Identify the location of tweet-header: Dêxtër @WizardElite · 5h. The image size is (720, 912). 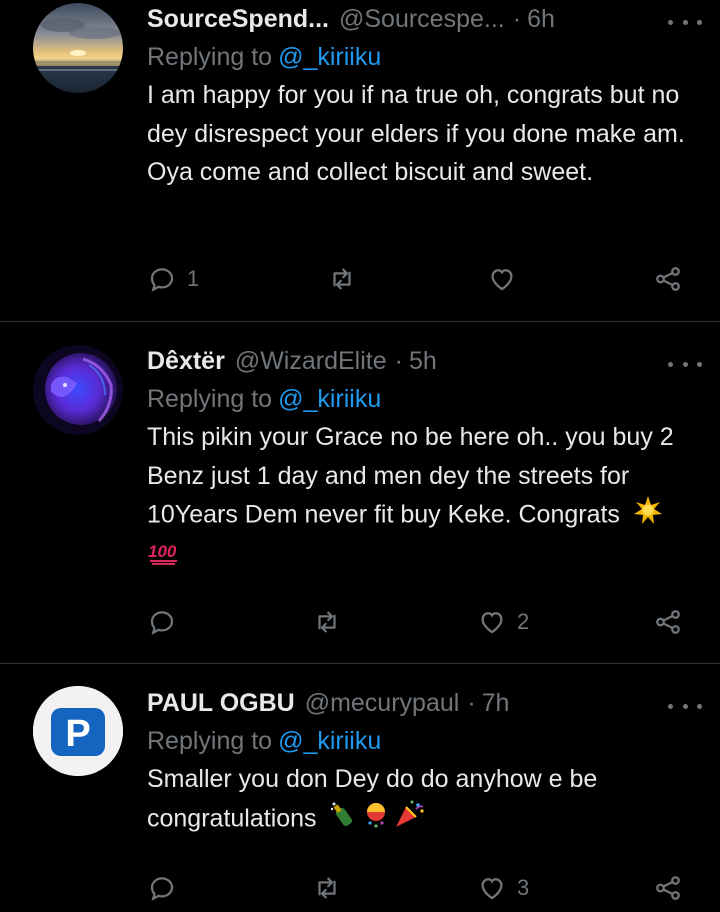
(421, 361).